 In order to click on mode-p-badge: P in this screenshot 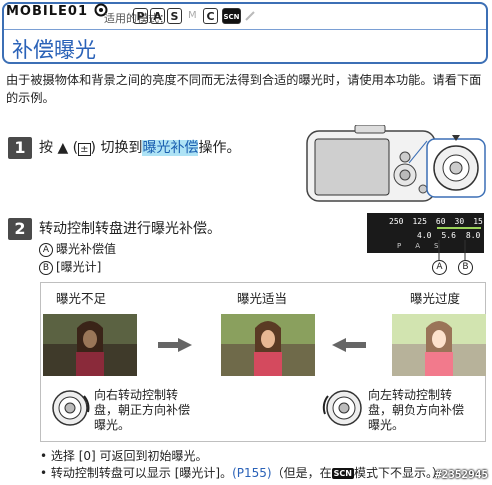, I will do `click(140, 16)`.